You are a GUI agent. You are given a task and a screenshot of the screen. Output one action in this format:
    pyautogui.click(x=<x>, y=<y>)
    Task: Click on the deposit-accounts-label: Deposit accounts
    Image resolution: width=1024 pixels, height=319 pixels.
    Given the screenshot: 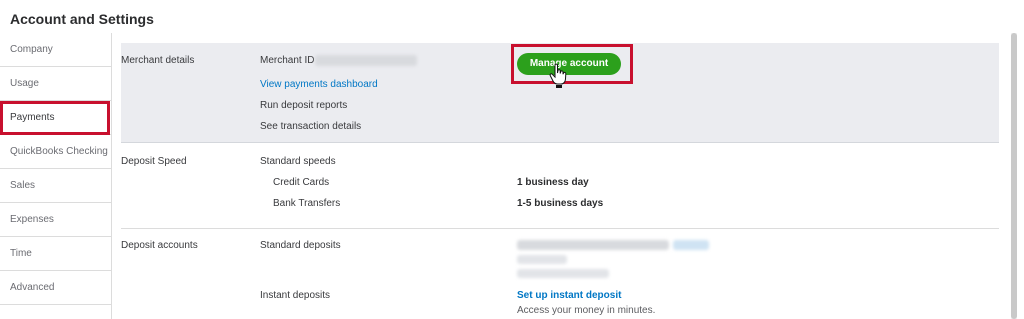 What is the action you would take?
    pyautogui.click(x=159, y=245)
    